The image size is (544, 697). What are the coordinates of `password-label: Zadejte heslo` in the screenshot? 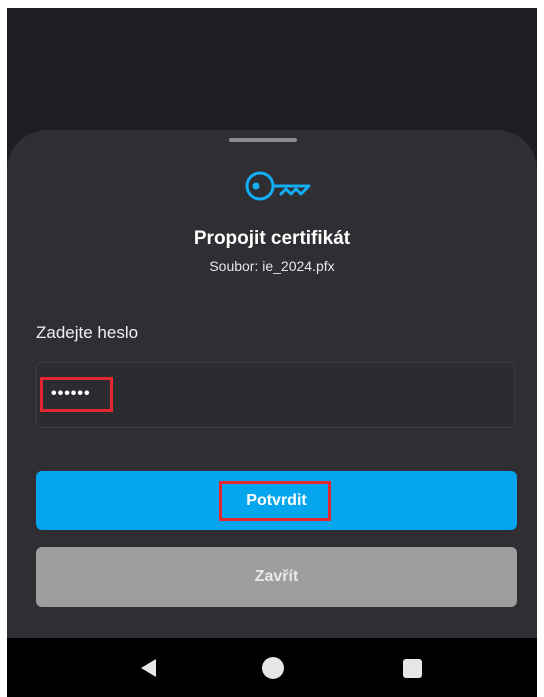 It's located at (87, 332).